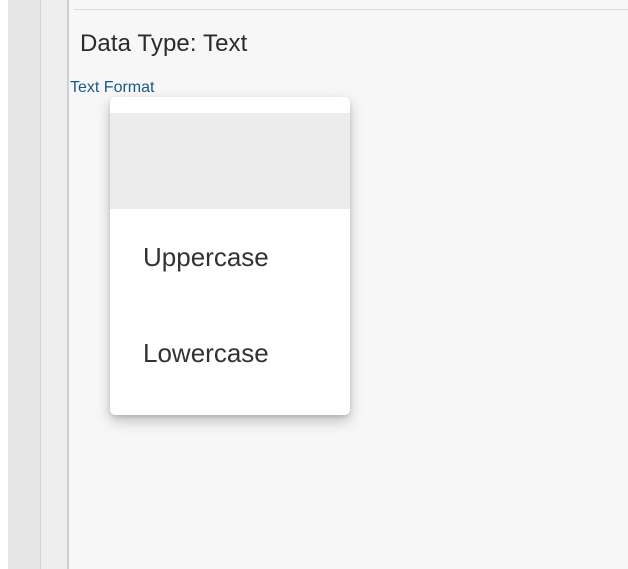 The width and height of the screenshot is (628, 569). Describe the element at coordinates (351, 9) in the screenshot. I see `panel-divider` at that location.